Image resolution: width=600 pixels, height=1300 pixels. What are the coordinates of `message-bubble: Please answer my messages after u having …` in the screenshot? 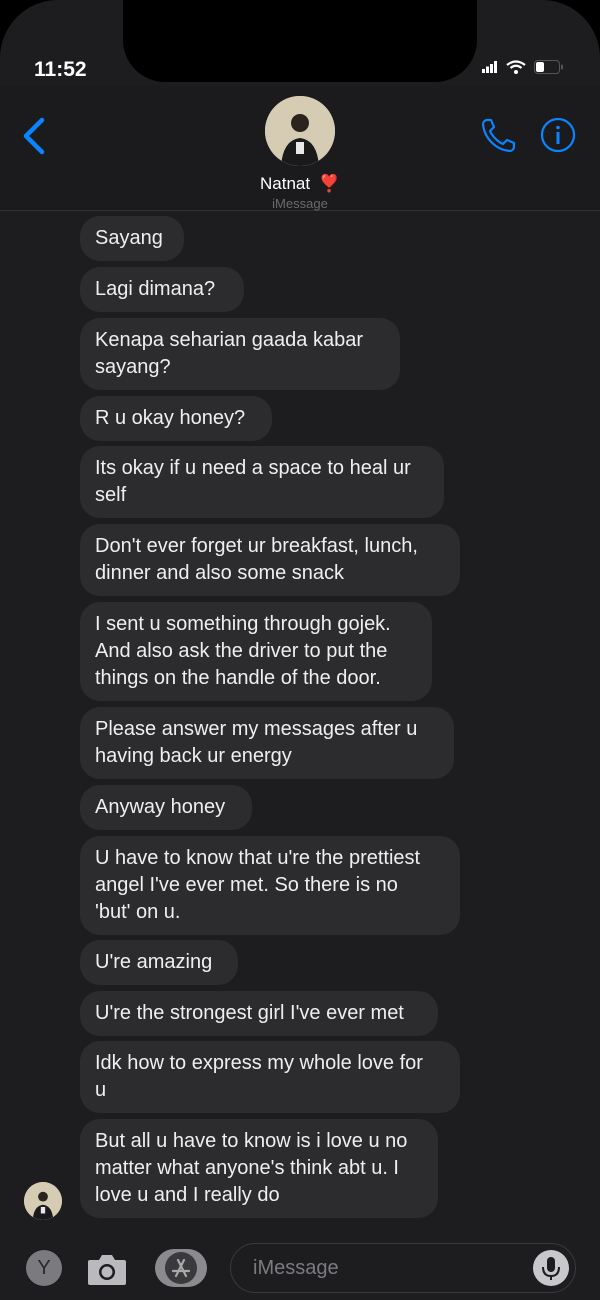 It's located at (267, 743).